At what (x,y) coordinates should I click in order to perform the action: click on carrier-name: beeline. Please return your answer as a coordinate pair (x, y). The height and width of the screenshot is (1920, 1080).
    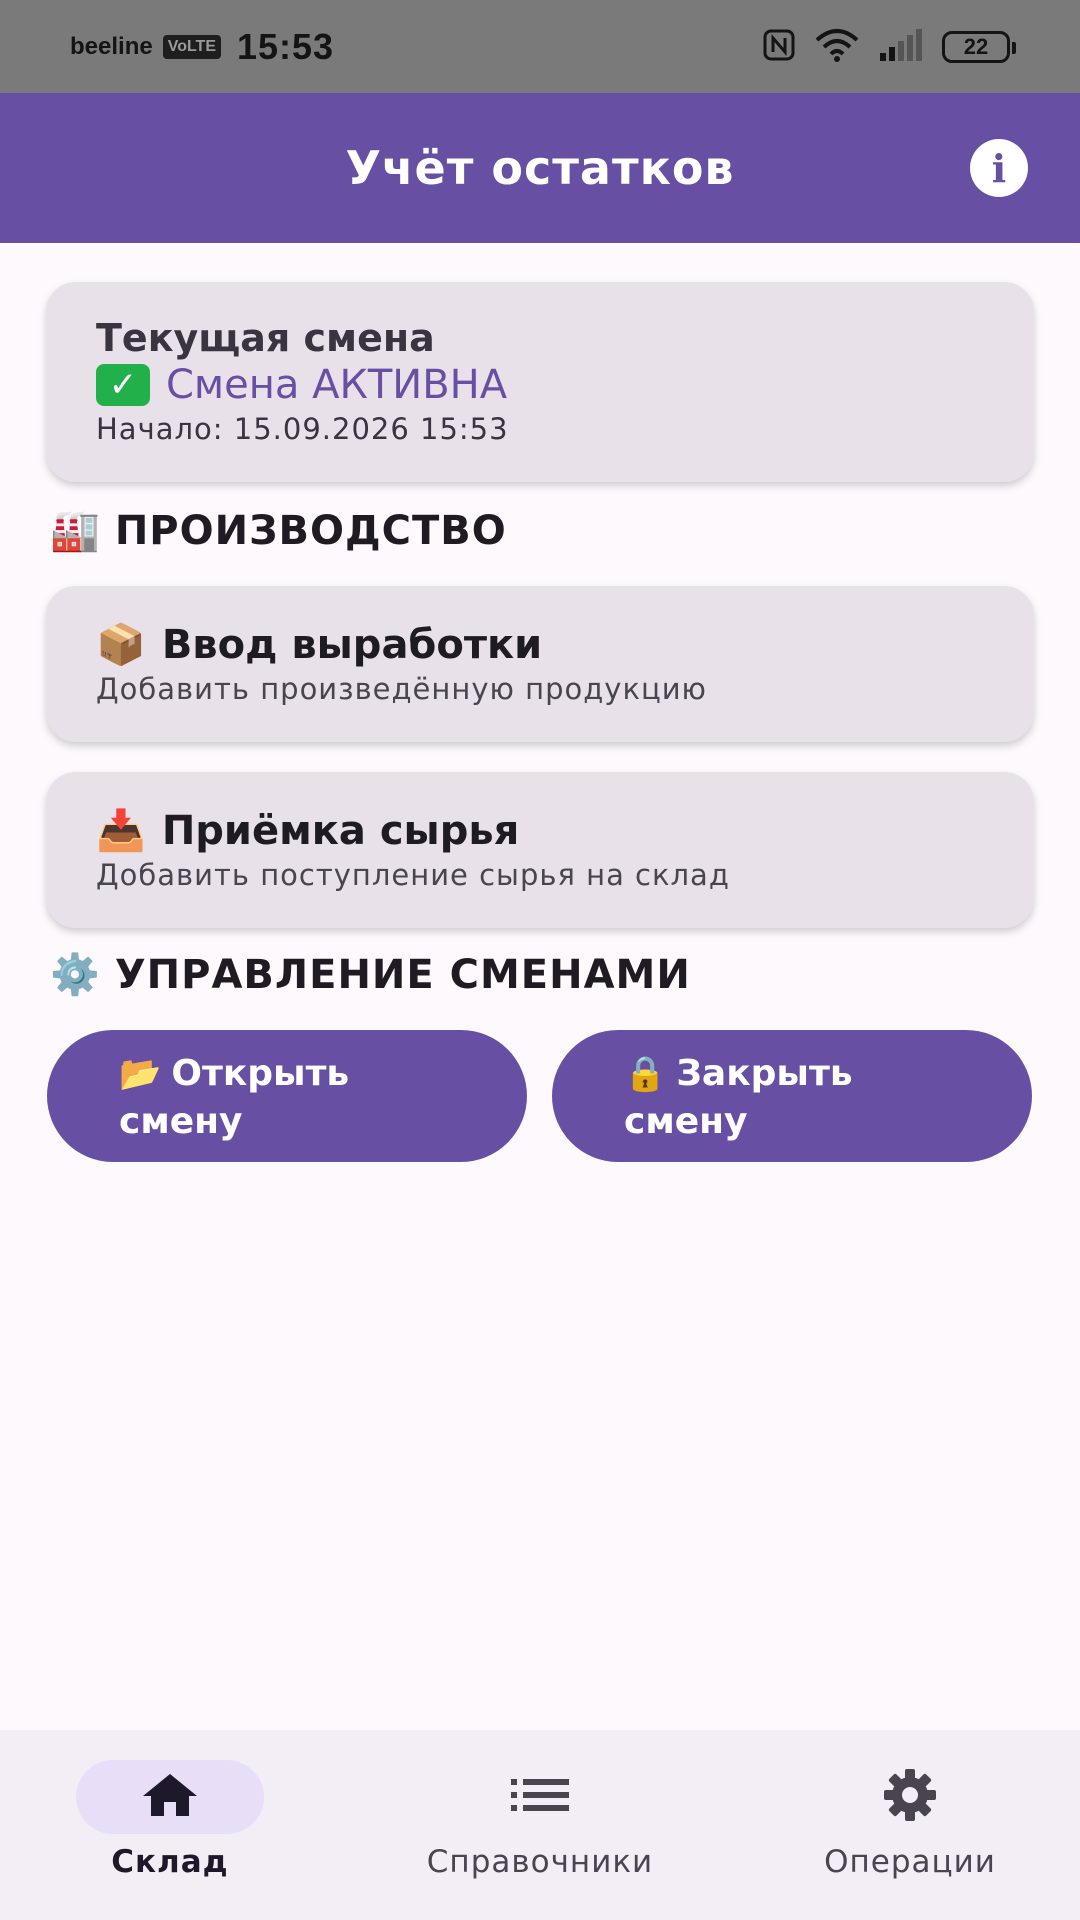
    Looking at the image, I should click on (111, 46).